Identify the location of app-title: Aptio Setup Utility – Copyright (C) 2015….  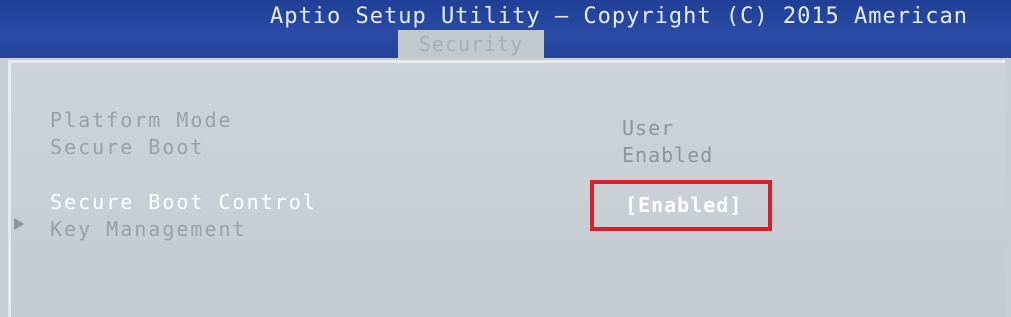
(619, 16).